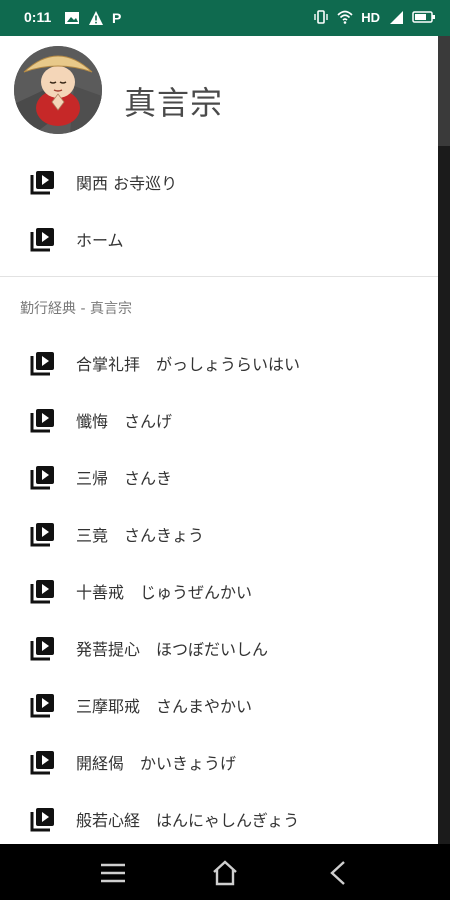 The image size is (450, 900). What do you see at coordinates (113, 873) in the screenshot?
I see `menu-icon` at bounding box center [113, 873].